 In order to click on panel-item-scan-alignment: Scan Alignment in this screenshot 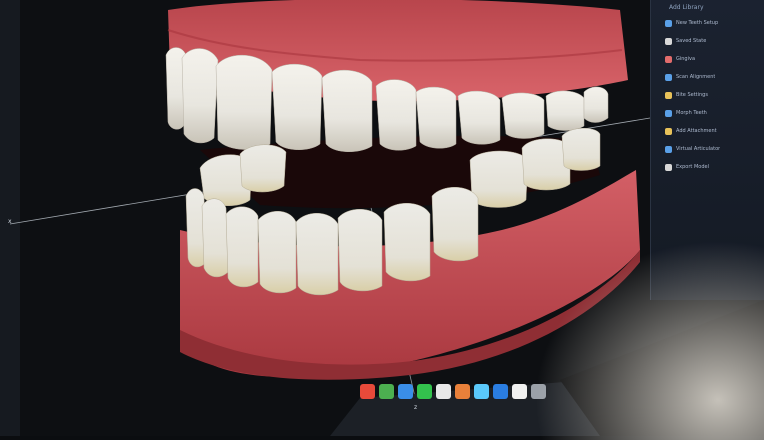, I will do `click(713, 77)`.